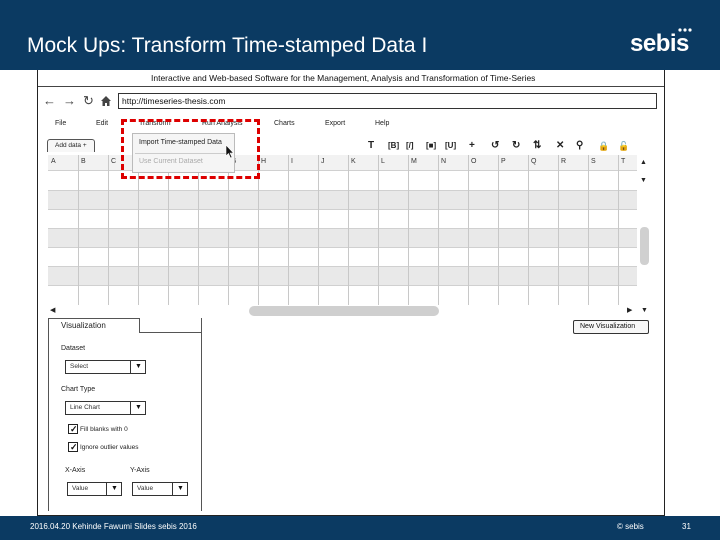 This screenshot has width=720, height=540. What do you see at coordinates (85, 407) in the screenshot?
I see `chart-type-value: Line Chart` at bounding box center [85, 407].